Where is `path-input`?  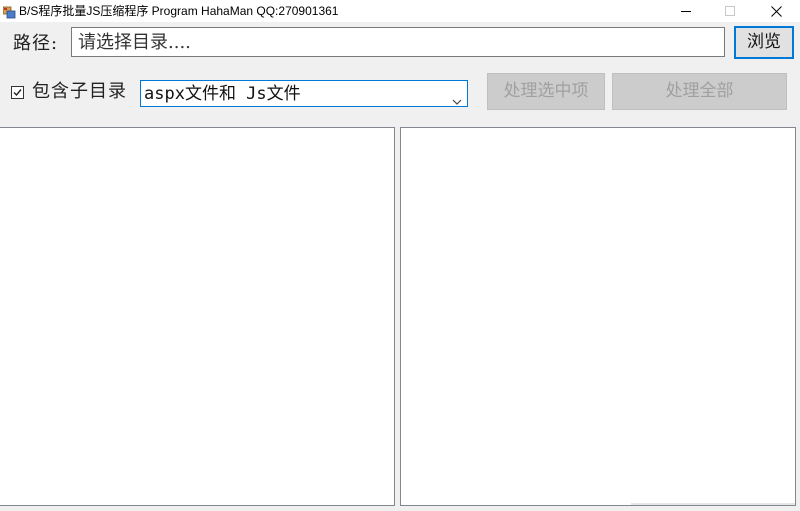 path-input is located at coordinates (398, 42).